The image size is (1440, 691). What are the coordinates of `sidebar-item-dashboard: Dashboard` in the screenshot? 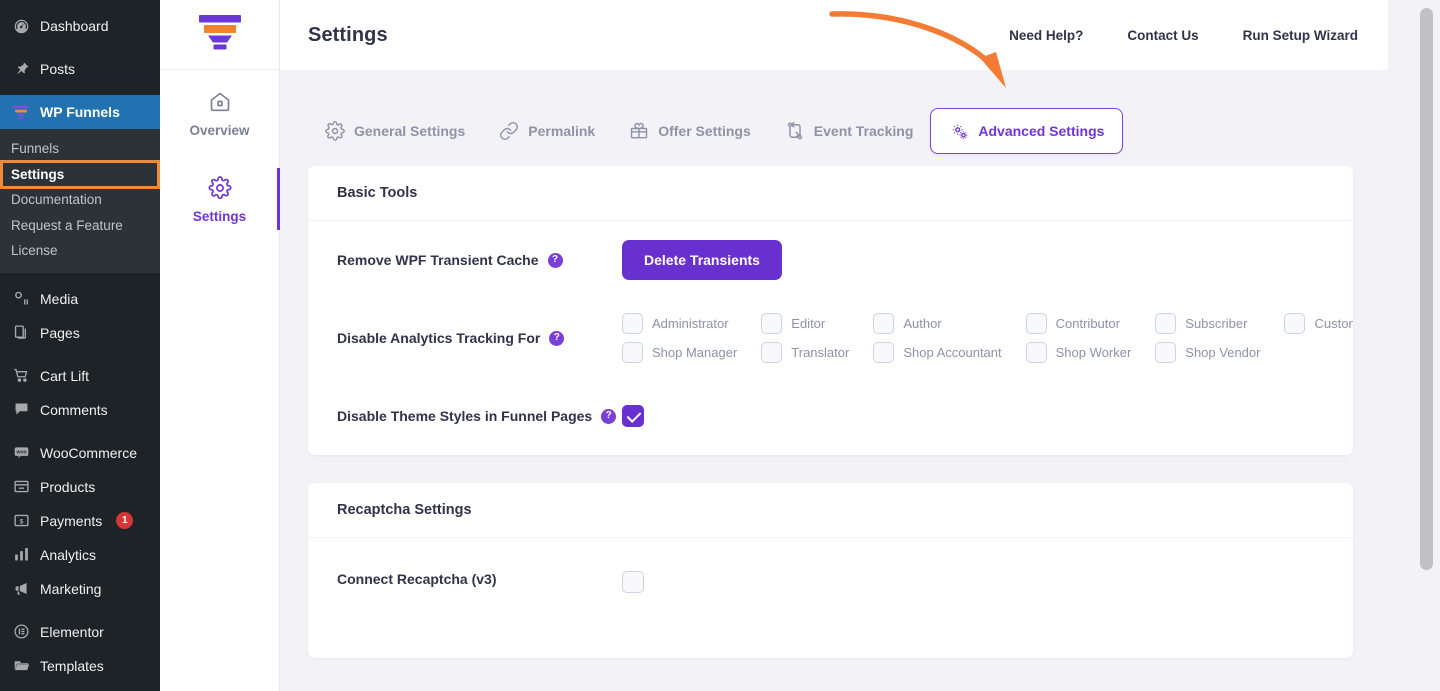 It's located at (80, 26).